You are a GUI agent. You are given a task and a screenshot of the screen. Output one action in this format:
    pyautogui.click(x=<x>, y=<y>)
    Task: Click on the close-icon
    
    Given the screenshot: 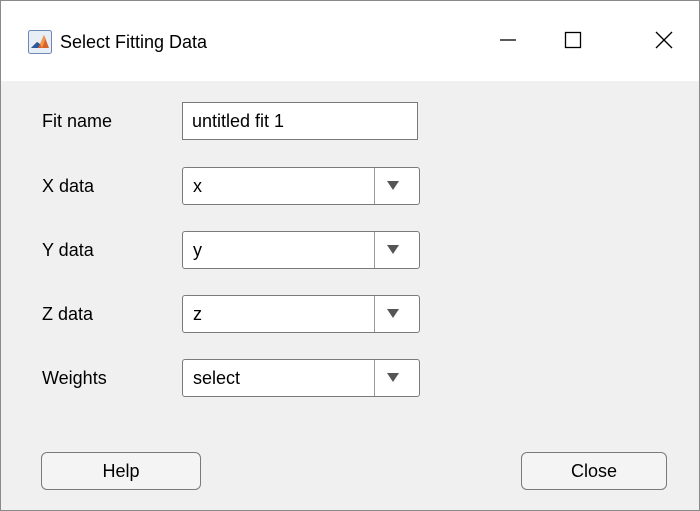 What is the action you would take?
    pyautogui.click(x=664, y=40)
    